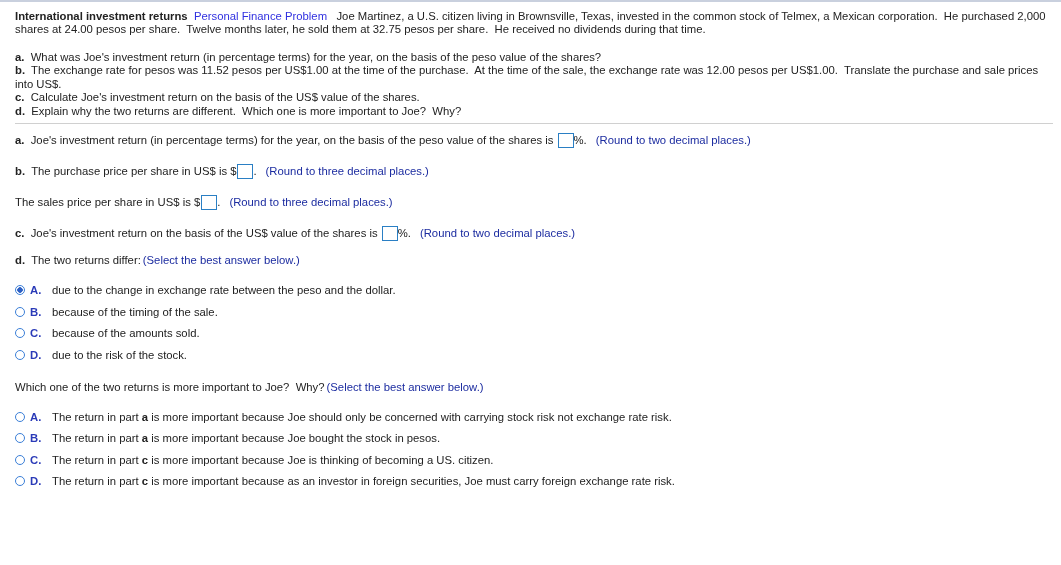 This screenshot has width=1061, height=565. What do you see at coordinates (239, 111) in the screenshot?
I see `question-text: d. Explain why the two returns are different. Which one is more important to Joe? Why?` at bounding box center [239, 111].